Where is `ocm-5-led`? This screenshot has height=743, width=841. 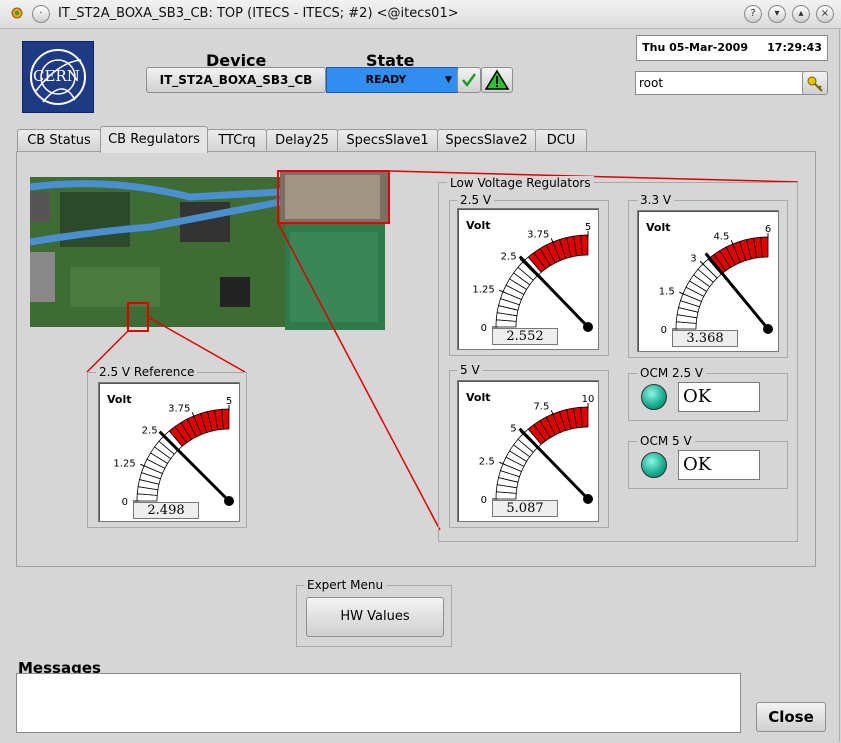 ocm-5-led is located at coordinates (654, 465).